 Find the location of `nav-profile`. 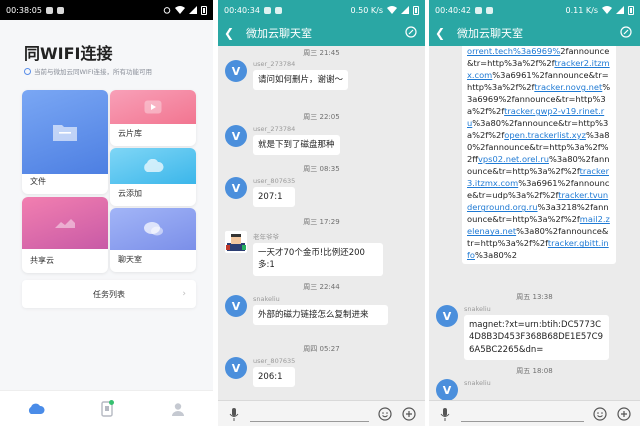

nav-profile is located at coordinates (178, 409).